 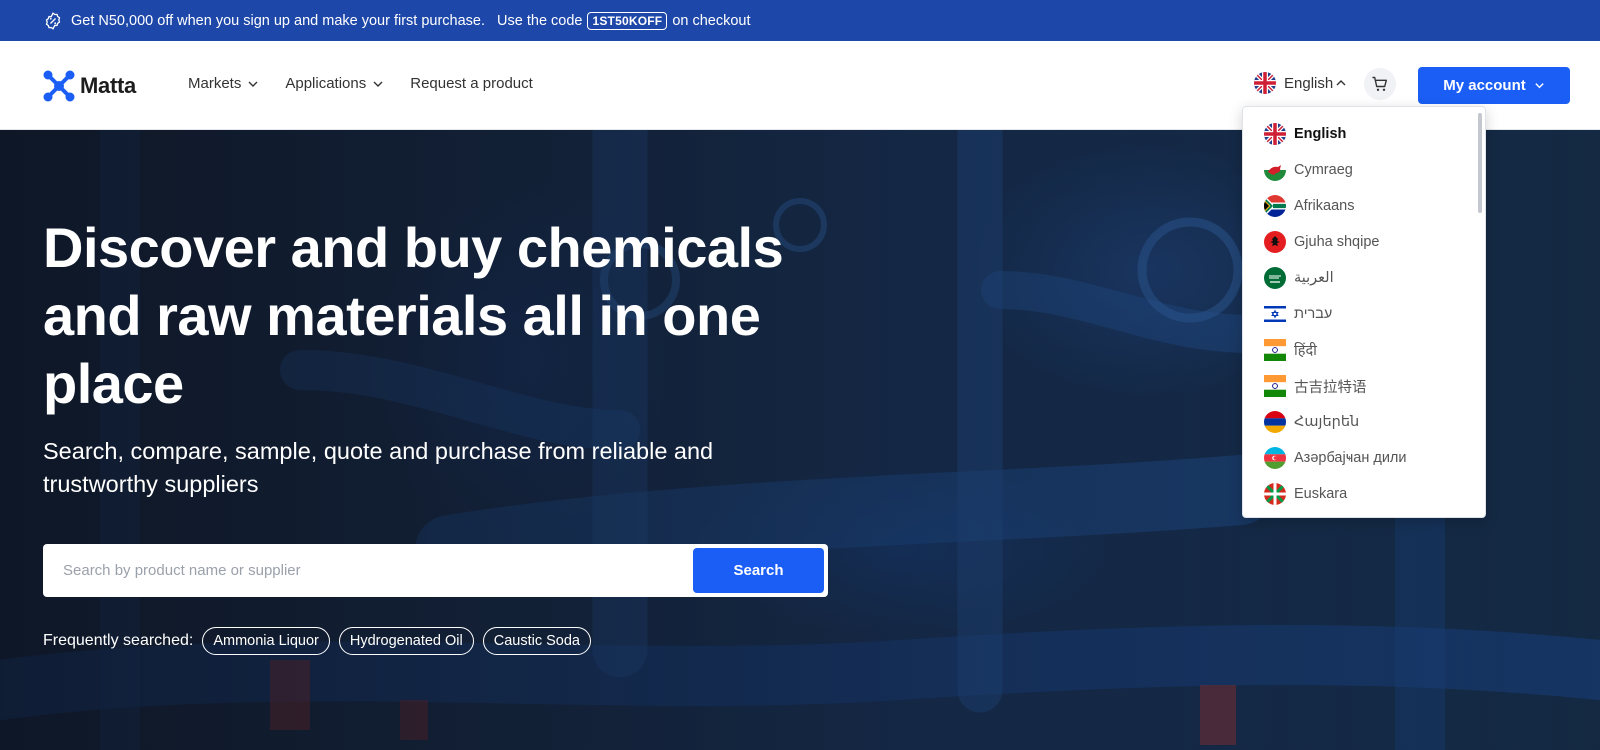 I want to click on matta-logo-icon, so click(x=59, y=86).